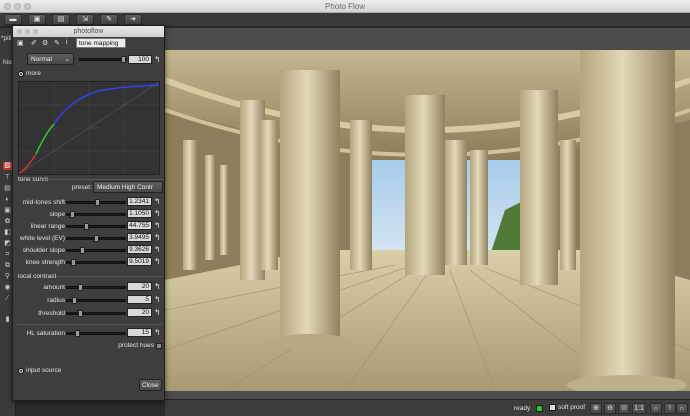  What do you see at coordinates (7, 320) in the screenshot?
I see `trash-icon: ▮` at bounding box center [7, 320].